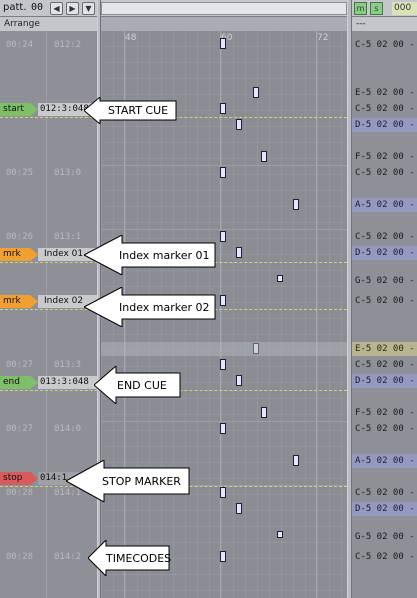 This screenshot has height=598, width=417. I want to click on end-cue-marker: end 013:3:048, so click(48, 382).